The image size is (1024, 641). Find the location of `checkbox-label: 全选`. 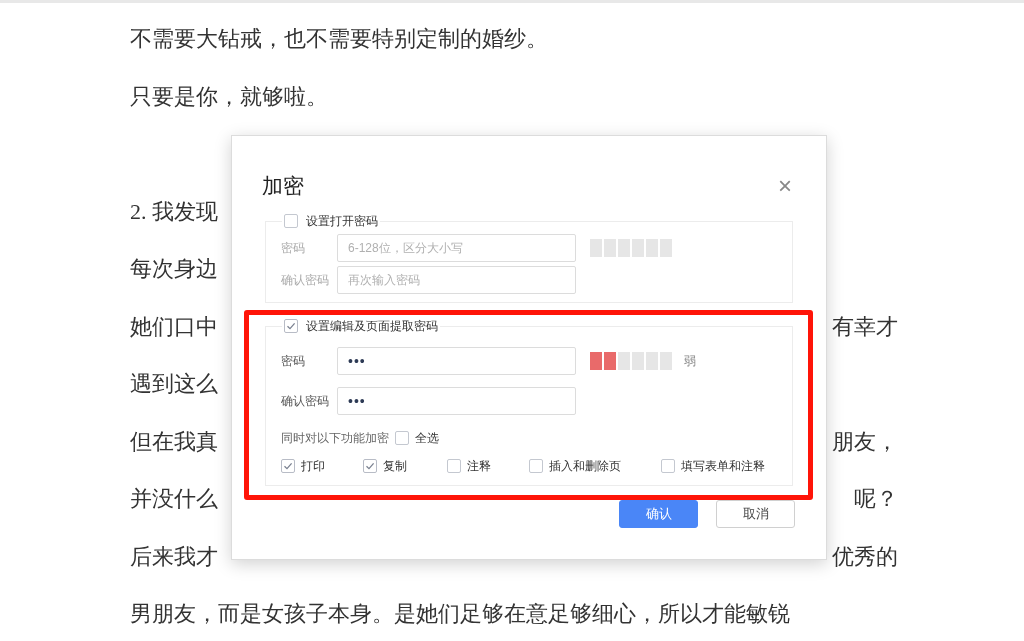

checkbox-label: 全选 is located at coordinates (427, 438).